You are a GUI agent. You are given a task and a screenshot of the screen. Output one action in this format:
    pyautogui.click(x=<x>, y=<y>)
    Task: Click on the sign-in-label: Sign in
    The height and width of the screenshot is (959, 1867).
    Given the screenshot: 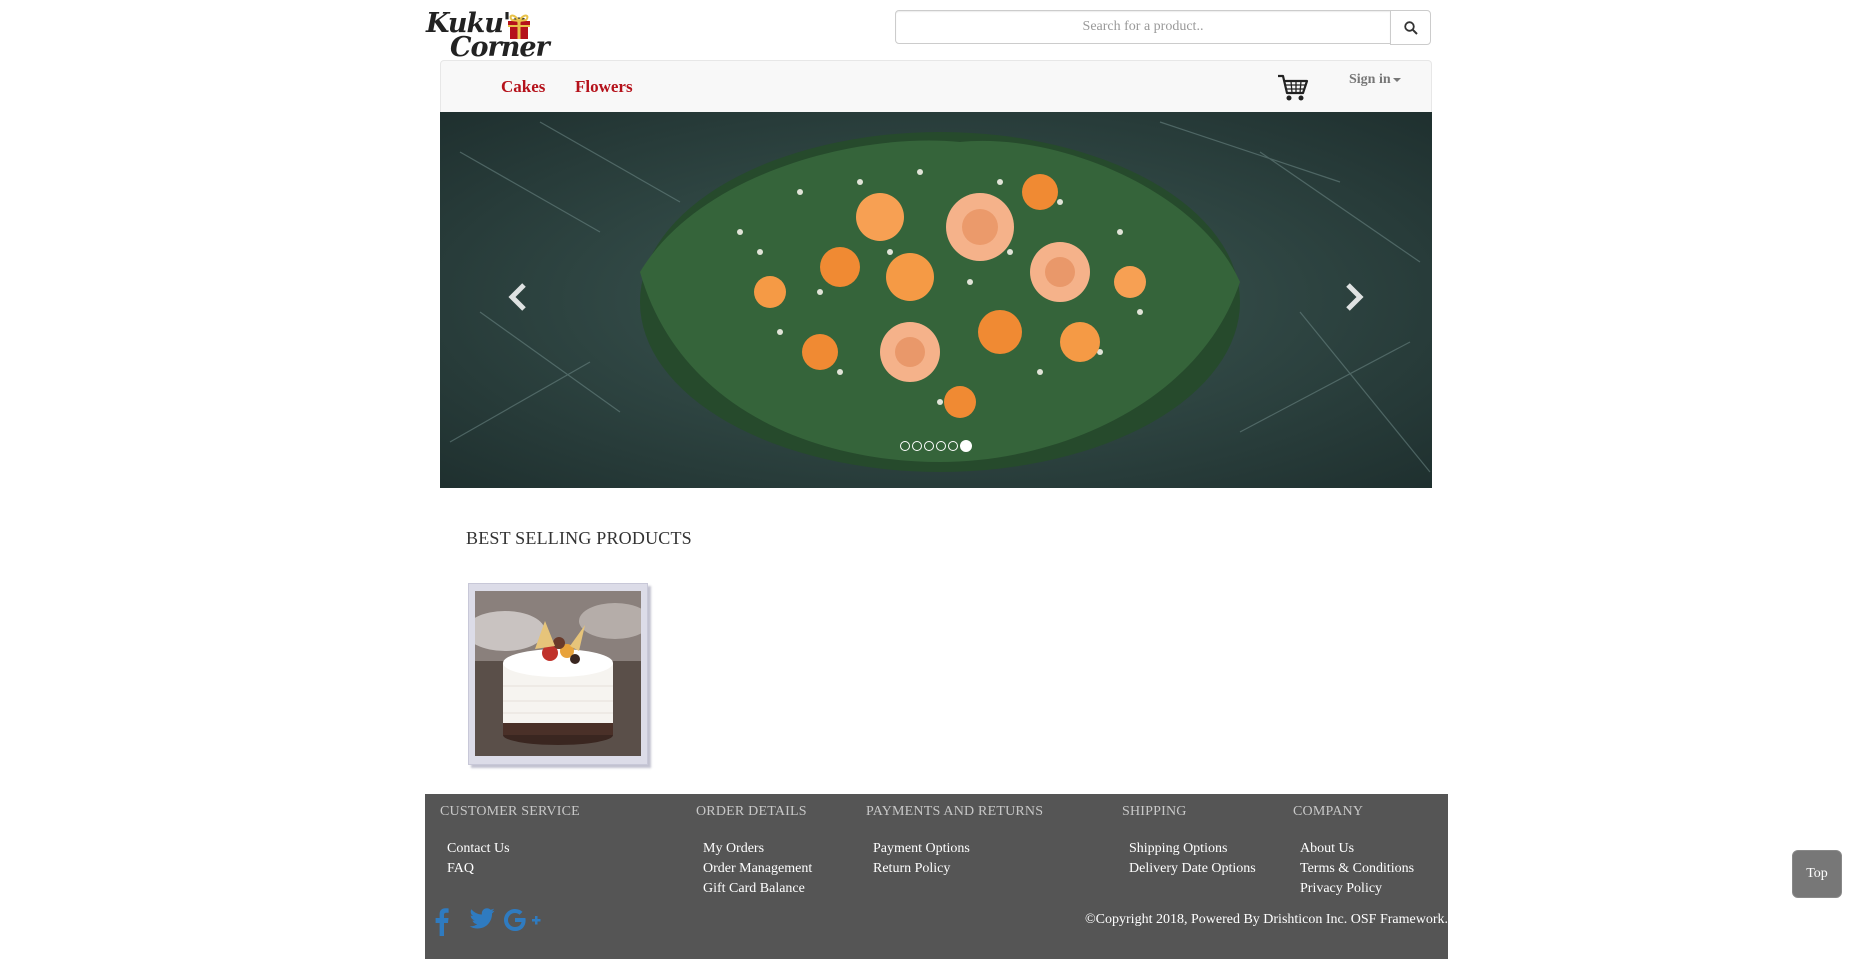 What is the action you would take?
    pyautogui.click(x=1370, y=79)
    